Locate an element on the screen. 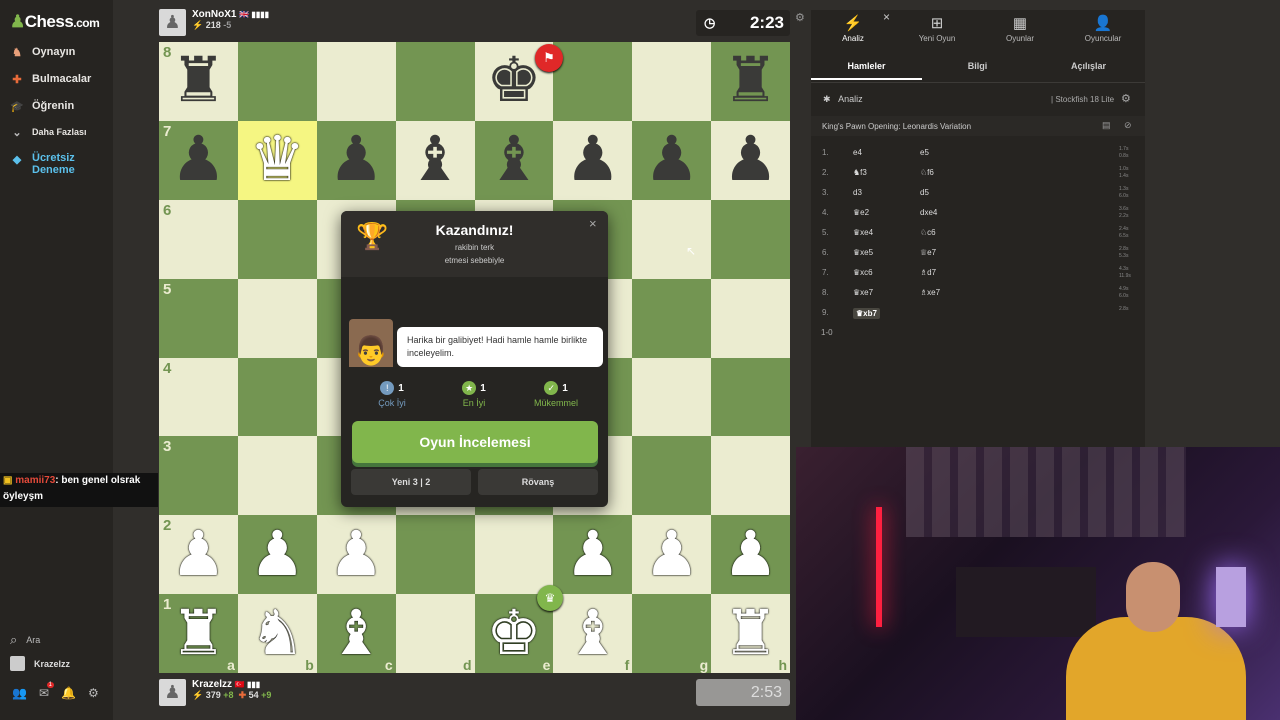 The width and height of the screenshot is (1280, 720). white-queen-icon: ♛ is located at coordinates (278, 160).